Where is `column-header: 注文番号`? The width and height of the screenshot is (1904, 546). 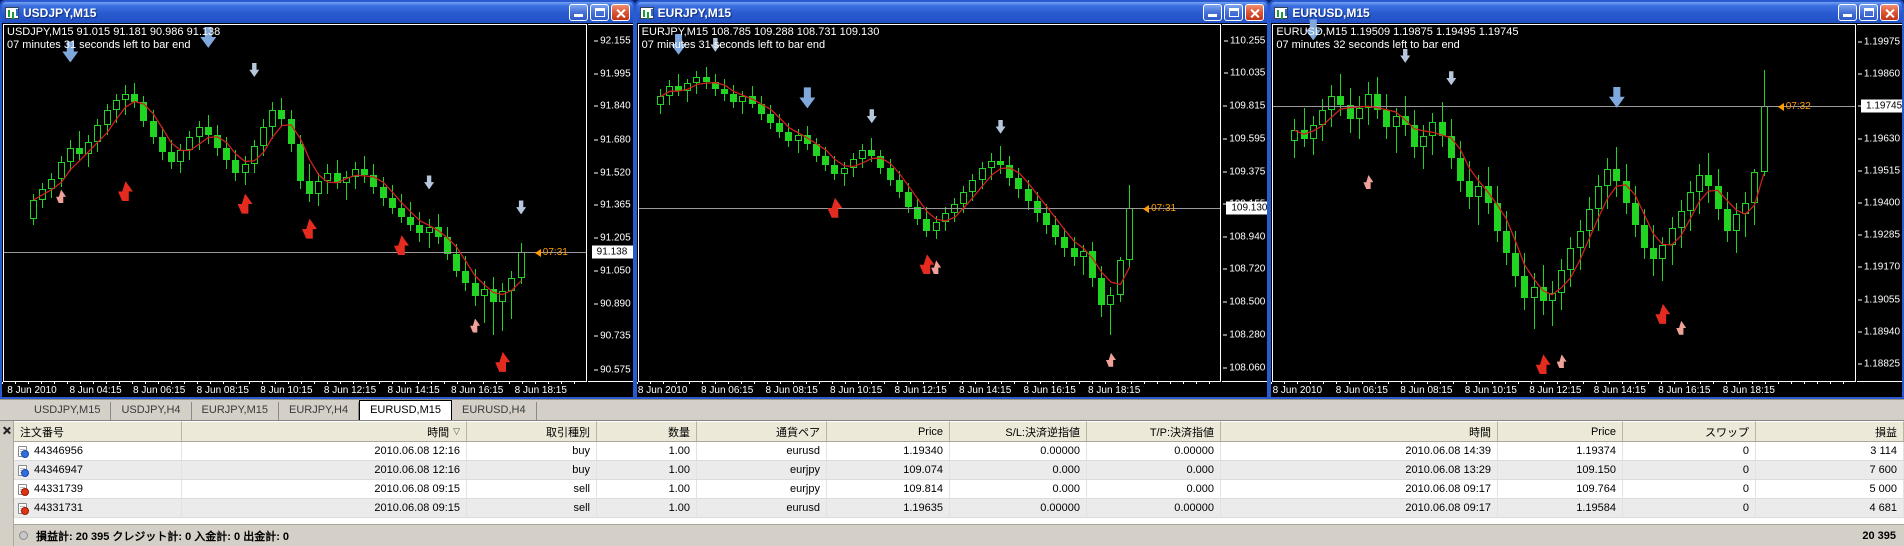
column-header: 注文番号 is located at coordinates (98, 431).